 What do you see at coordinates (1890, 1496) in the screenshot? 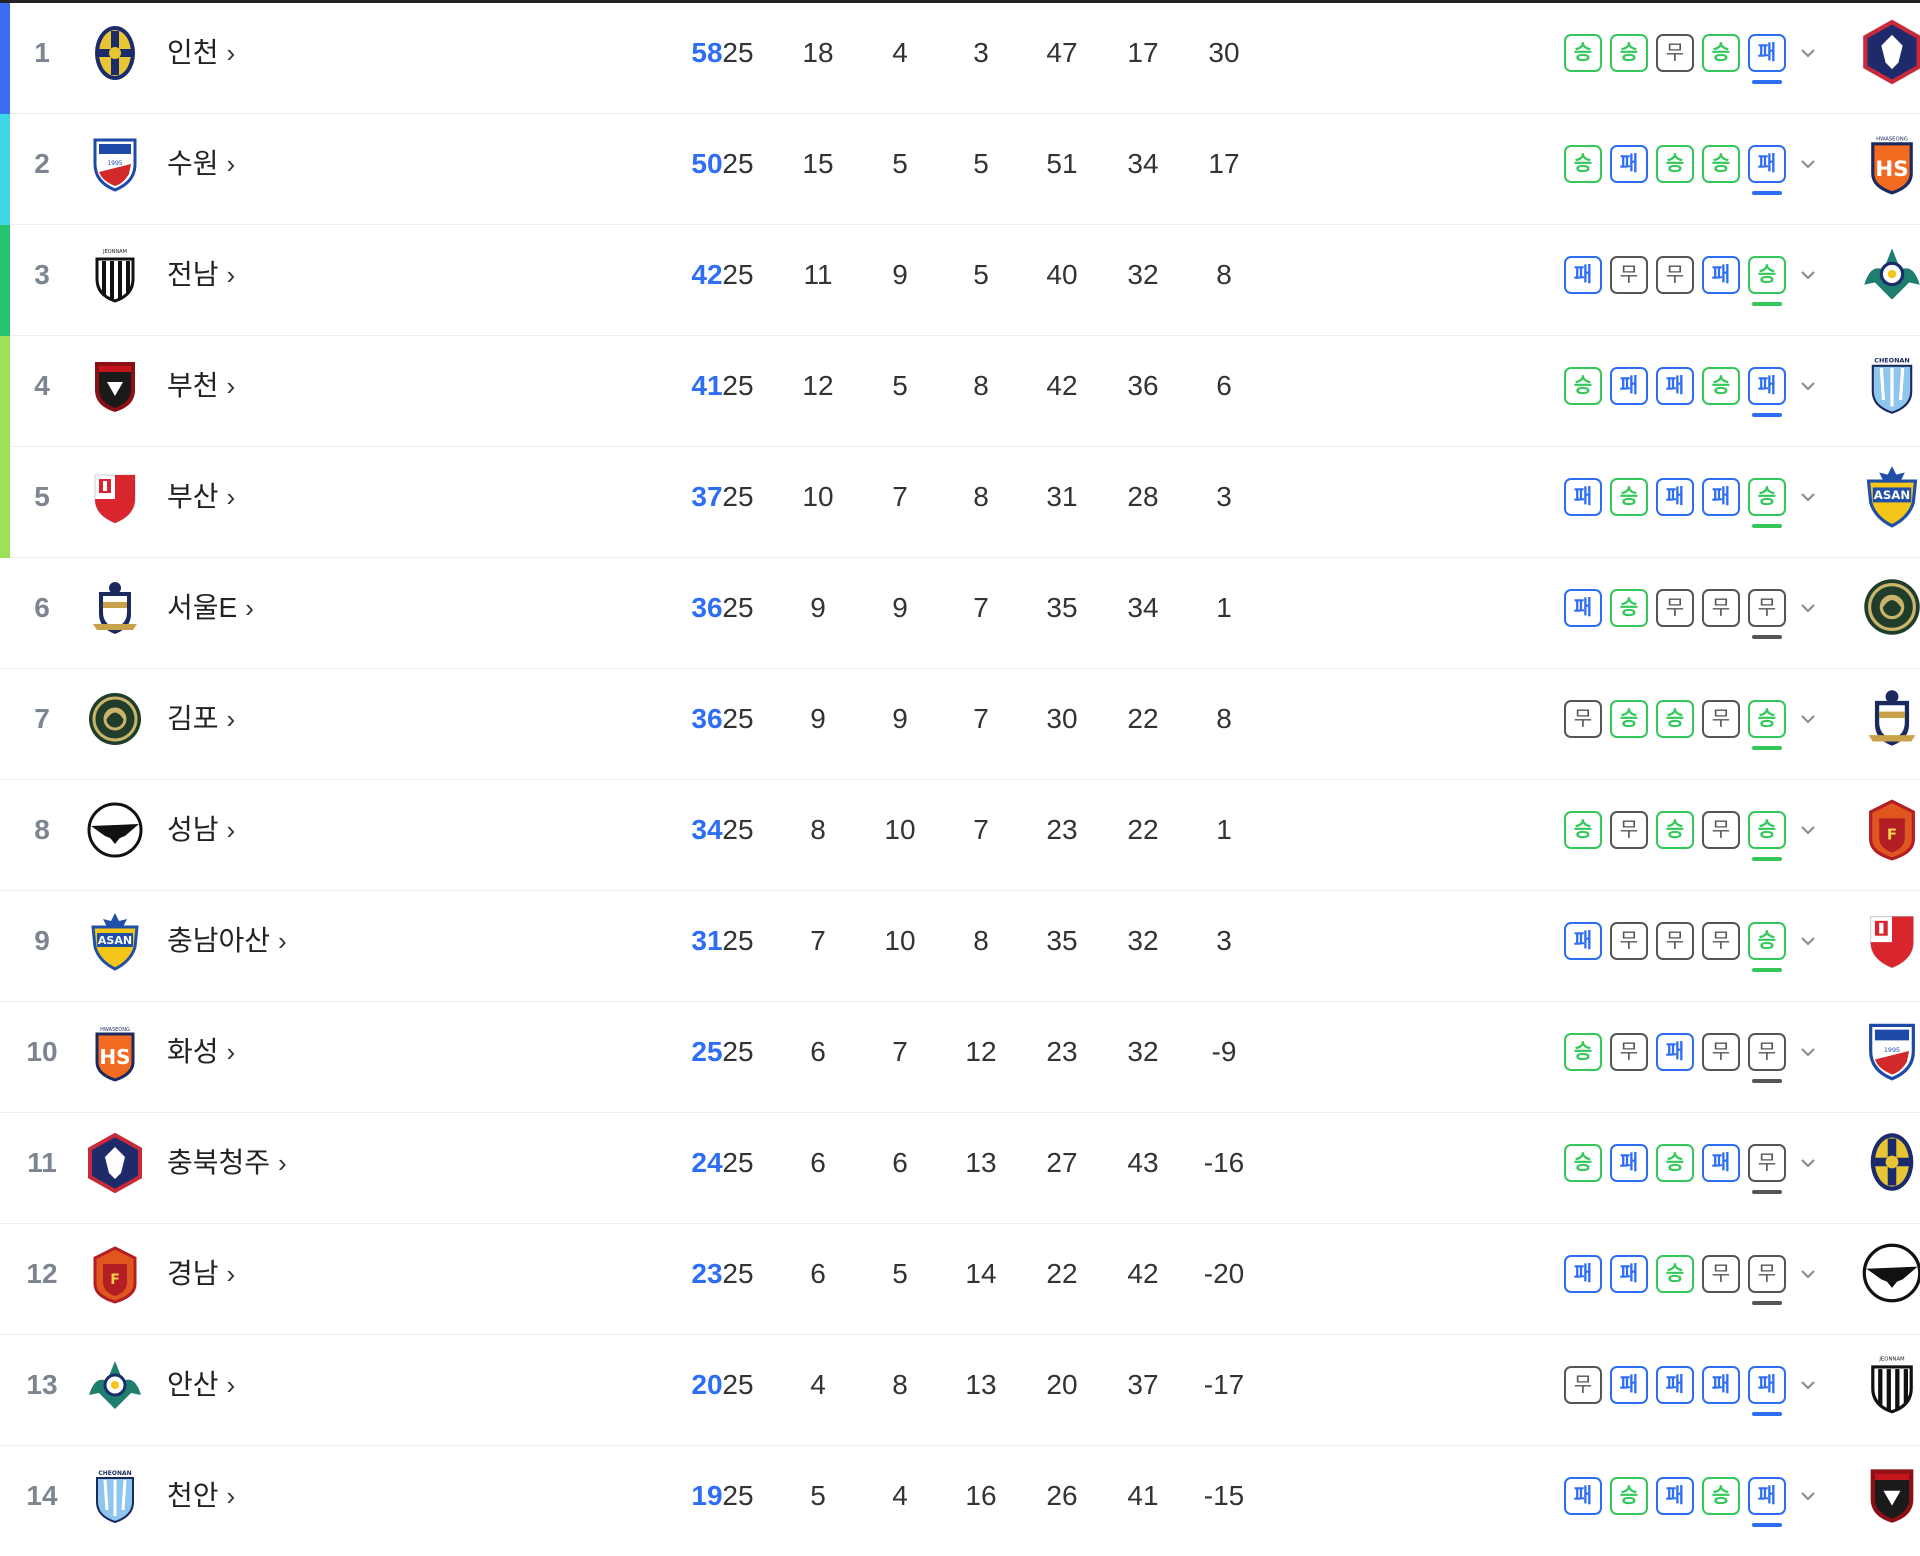
I see `next-opponent-bucheon-crest-icon` at bounding box center [1890, 1496].